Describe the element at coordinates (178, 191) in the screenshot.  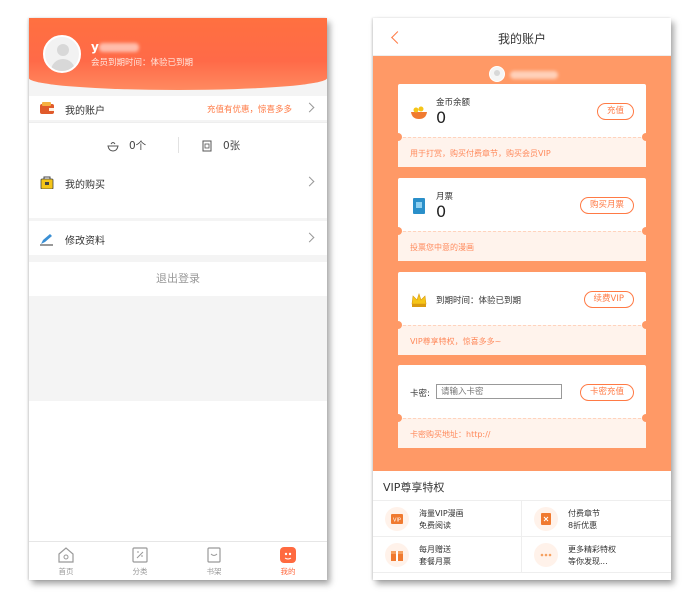
I see `my-purchase-row: 我的购买` at that location.